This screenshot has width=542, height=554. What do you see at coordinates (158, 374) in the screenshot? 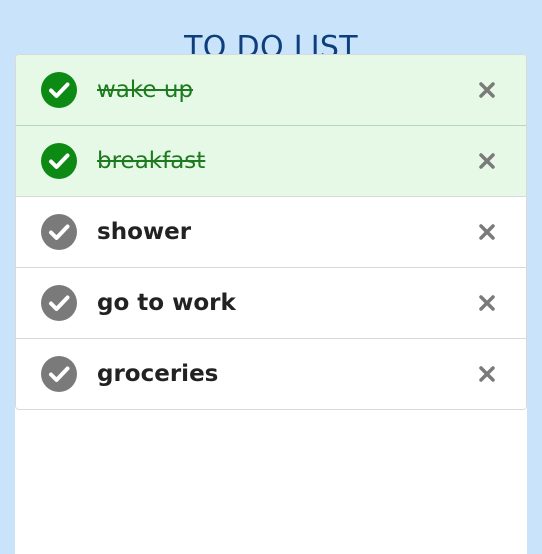
I see `todo-item-label: groceries` at bounding box center [158, 374].